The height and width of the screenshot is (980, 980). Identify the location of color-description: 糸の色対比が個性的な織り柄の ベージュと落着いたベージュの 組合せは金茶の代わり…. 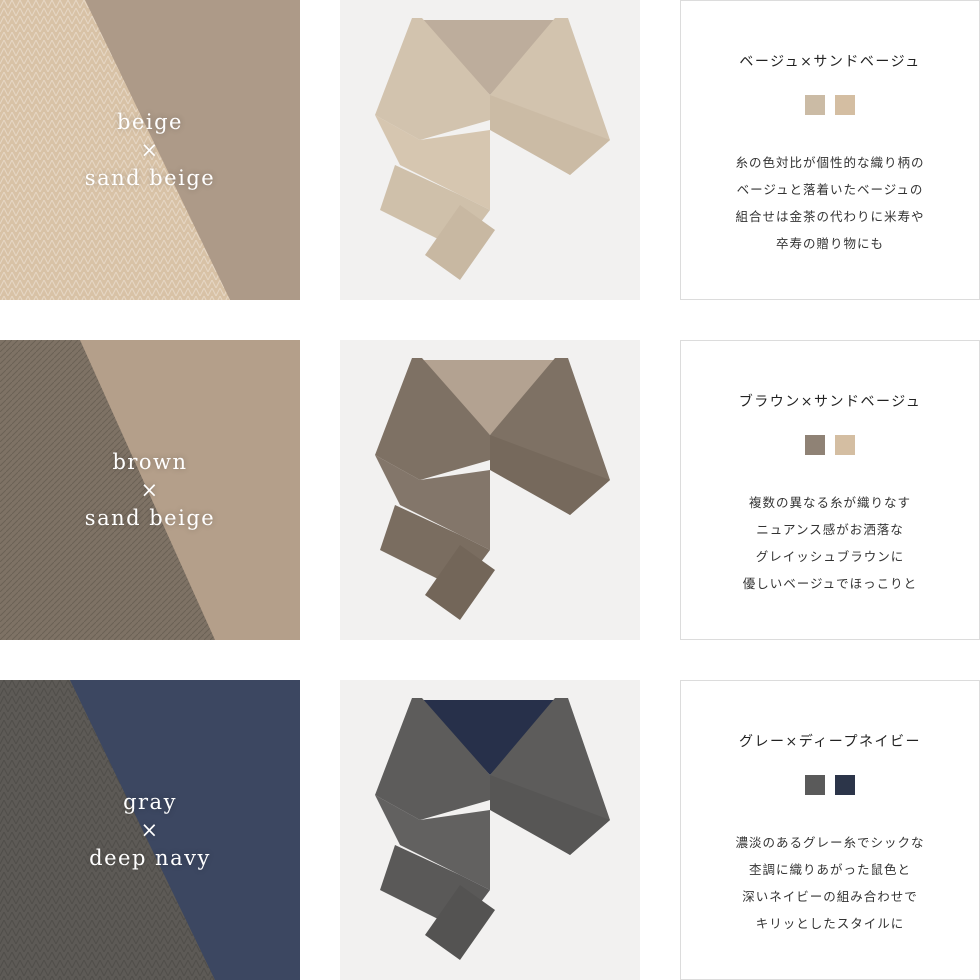
(830, 203).